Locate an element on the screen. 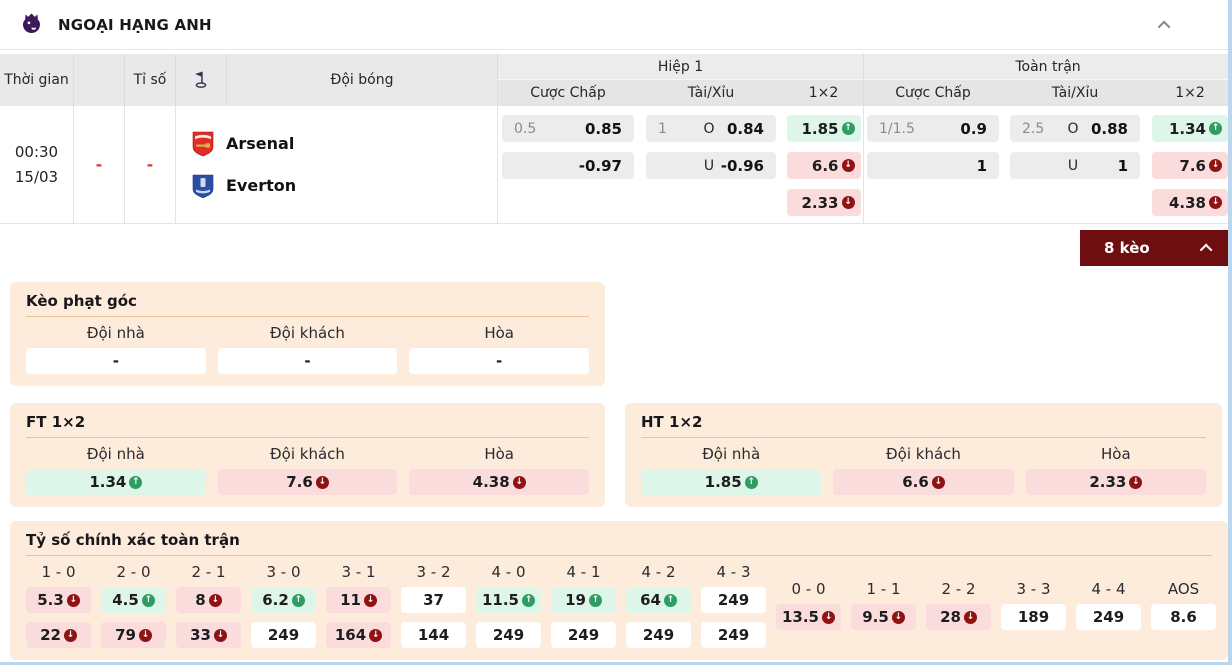  score-odds-2-2: 28 is located at coordinates (958, 617).